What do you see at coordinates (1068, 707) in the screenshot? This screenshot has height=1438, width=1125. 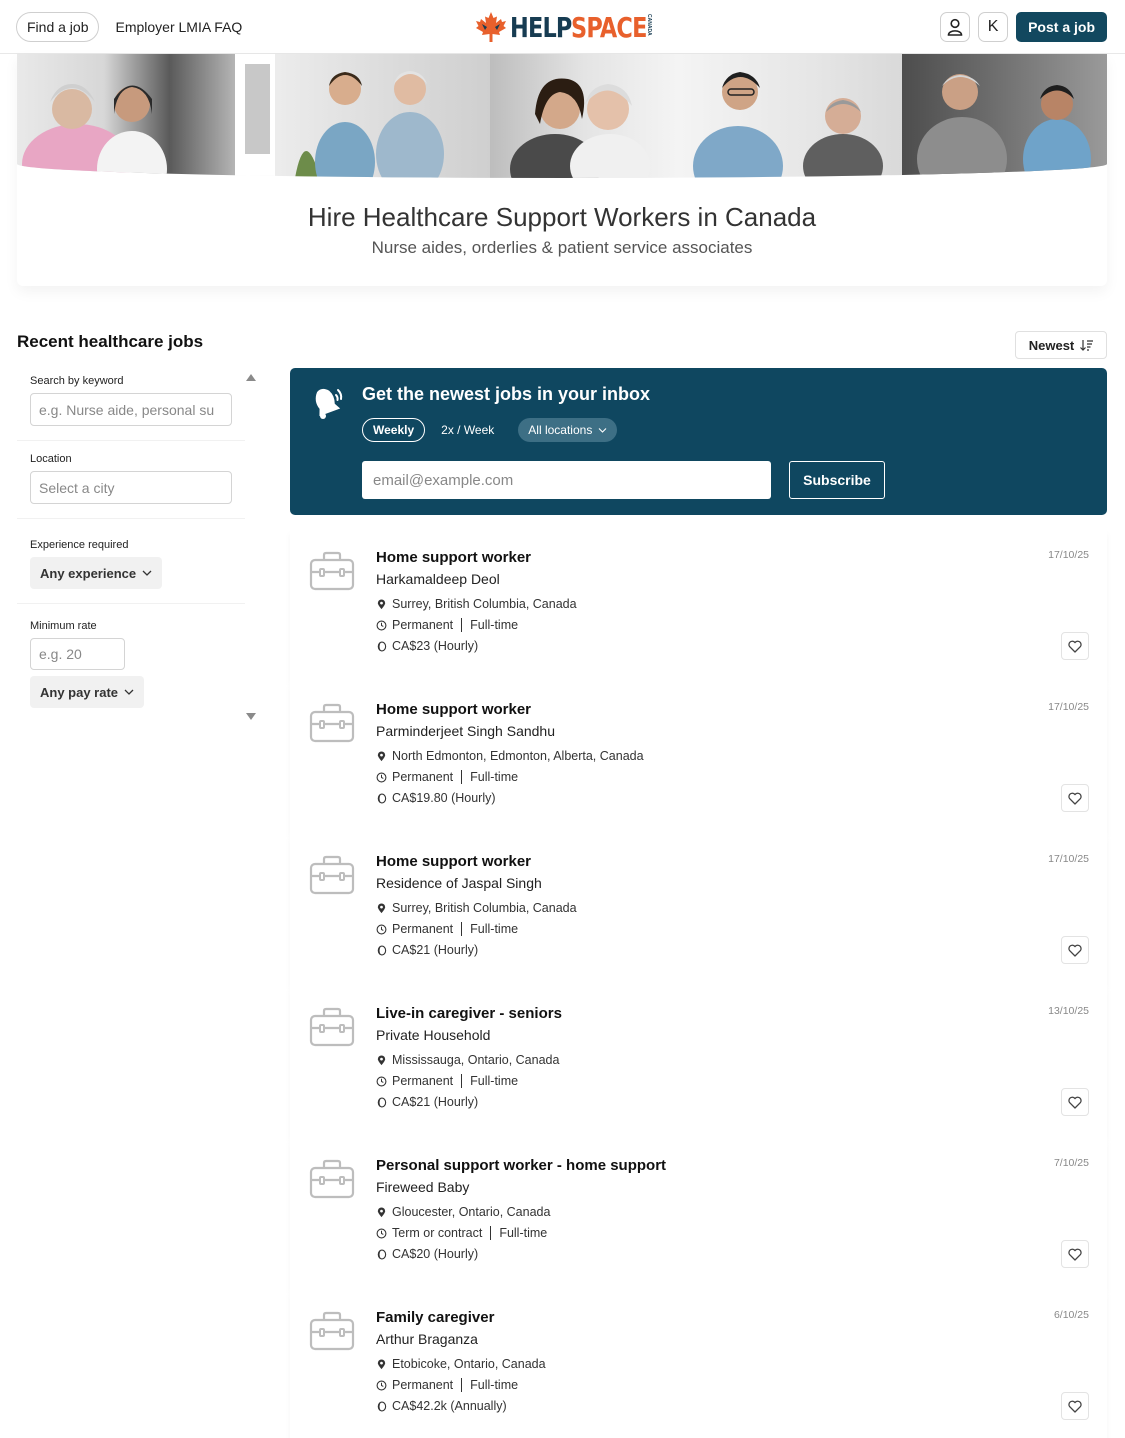 I see `job-date: 17/10/25` at bounding box center [1068, 707].